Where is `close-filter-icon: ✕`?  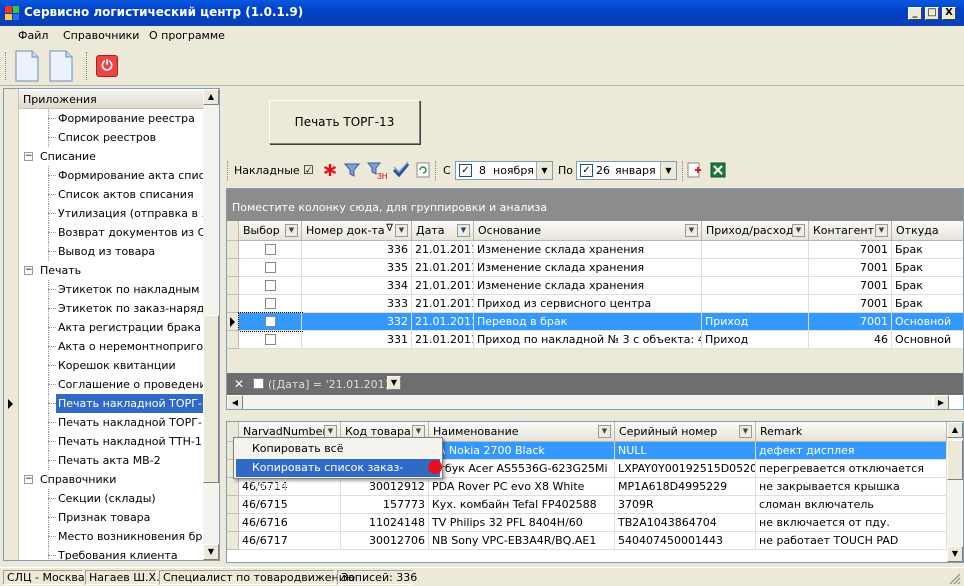 close-filter-icon: ✕ is located at coordinates (239, 384).